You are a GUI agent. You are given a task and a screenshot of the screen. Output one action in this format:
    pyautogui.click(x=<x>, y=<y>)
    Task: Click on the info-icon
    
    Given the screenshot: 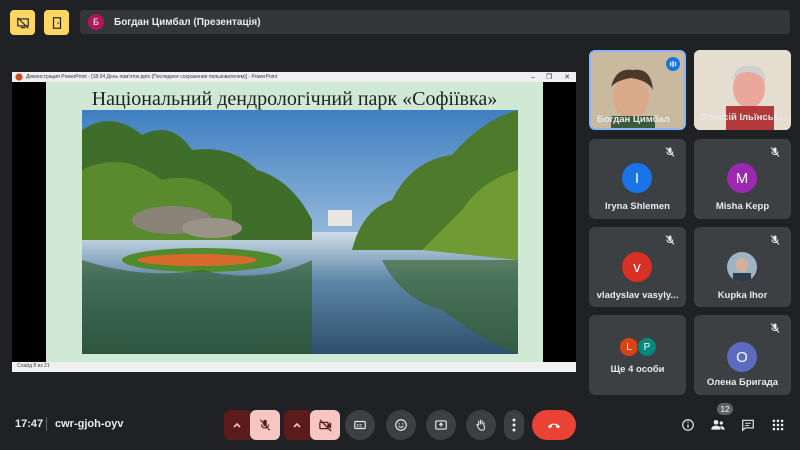 What is the action you would take?
    pyautogui.click(x=688, y=425)
    